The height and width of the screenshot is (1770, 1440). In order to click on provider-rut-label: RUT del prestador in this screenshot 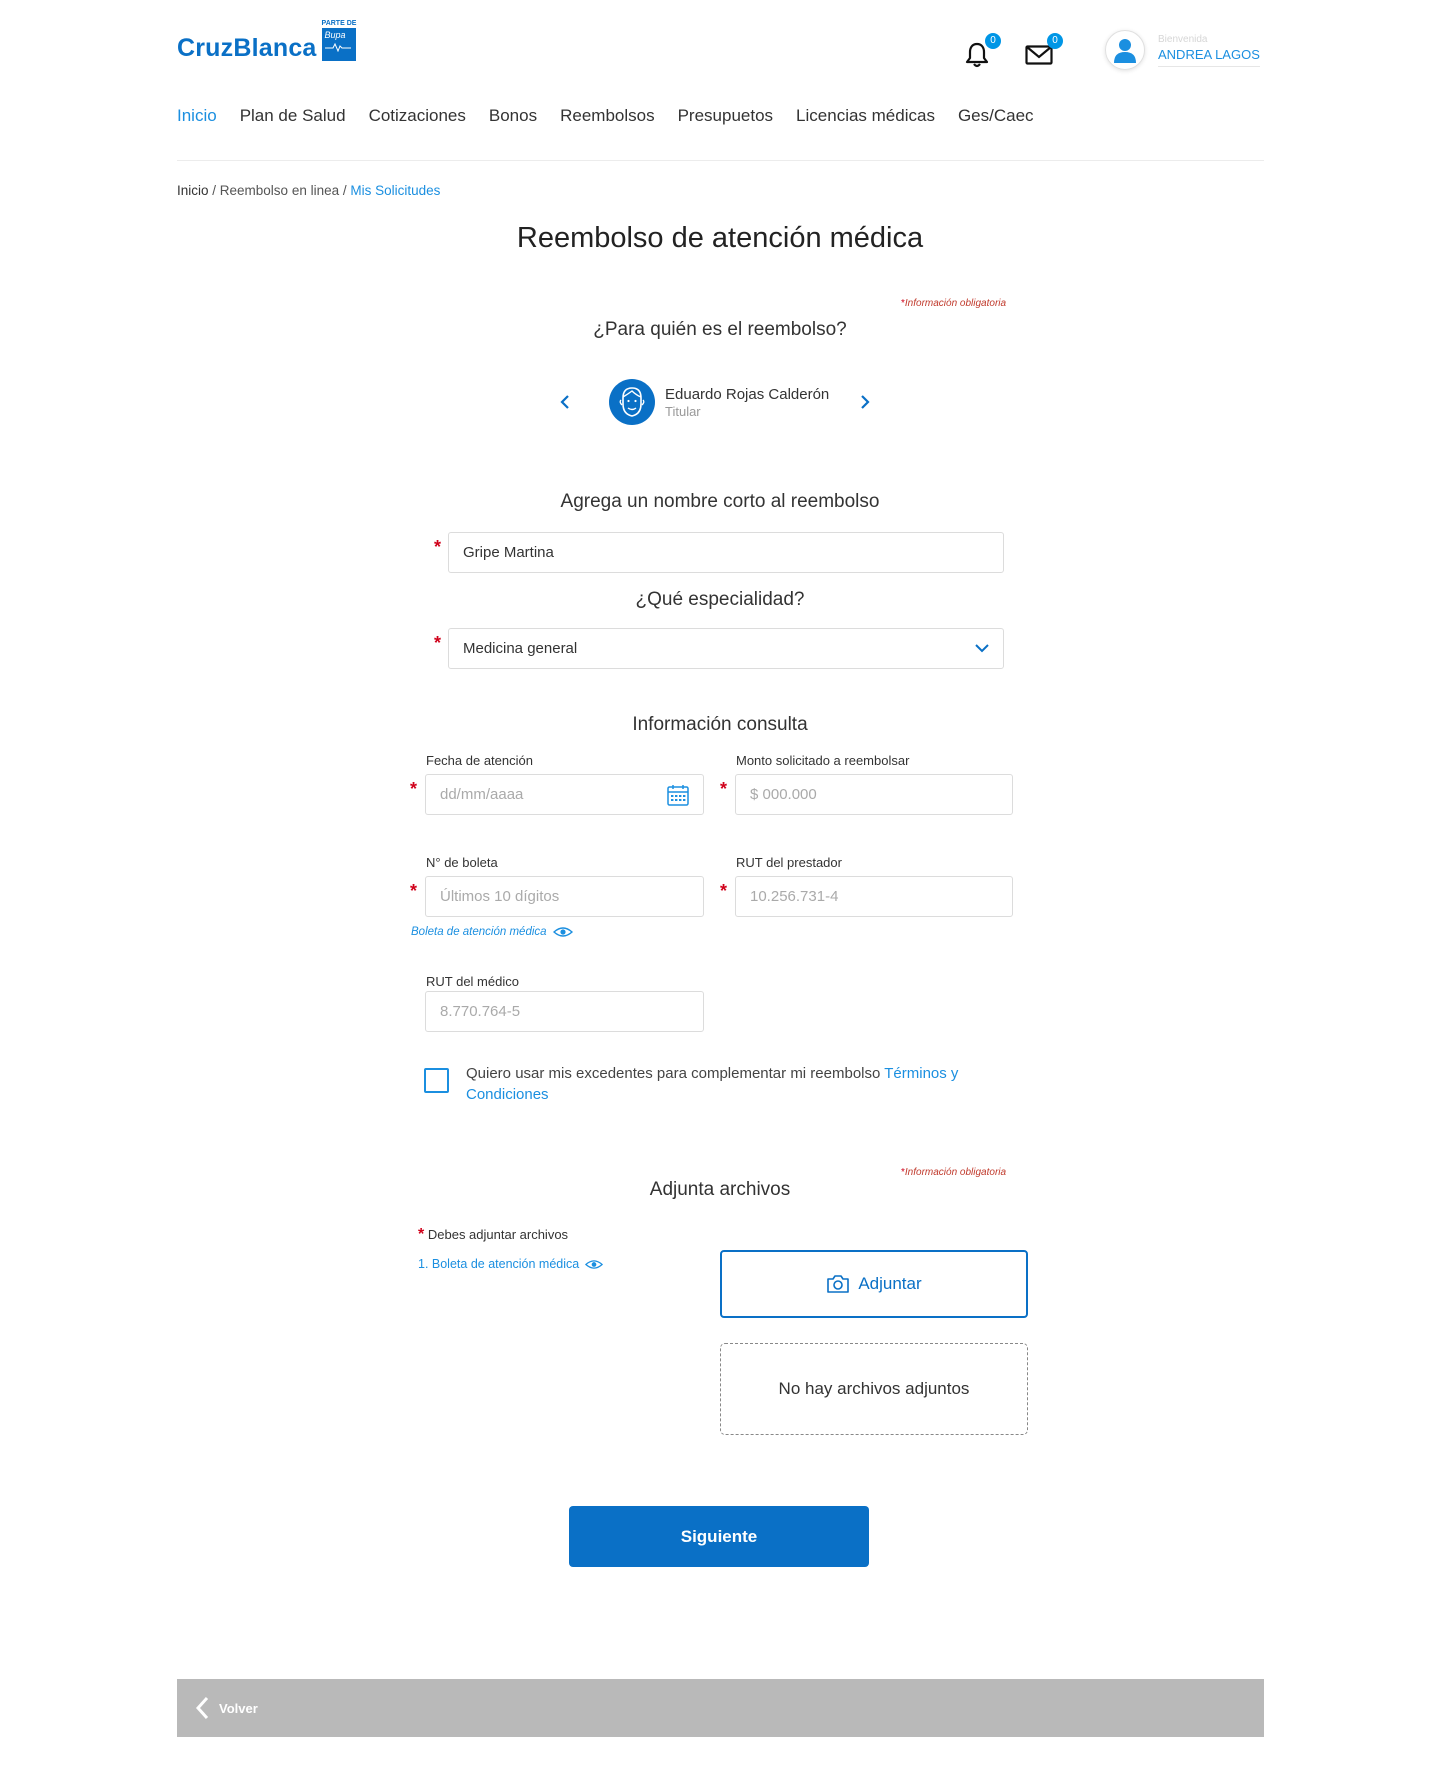, I will do `click(789, 862)`.